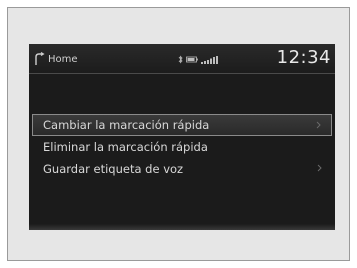 The image size is (357, 268). I want to click on home-button: Home, so click(55, 59).